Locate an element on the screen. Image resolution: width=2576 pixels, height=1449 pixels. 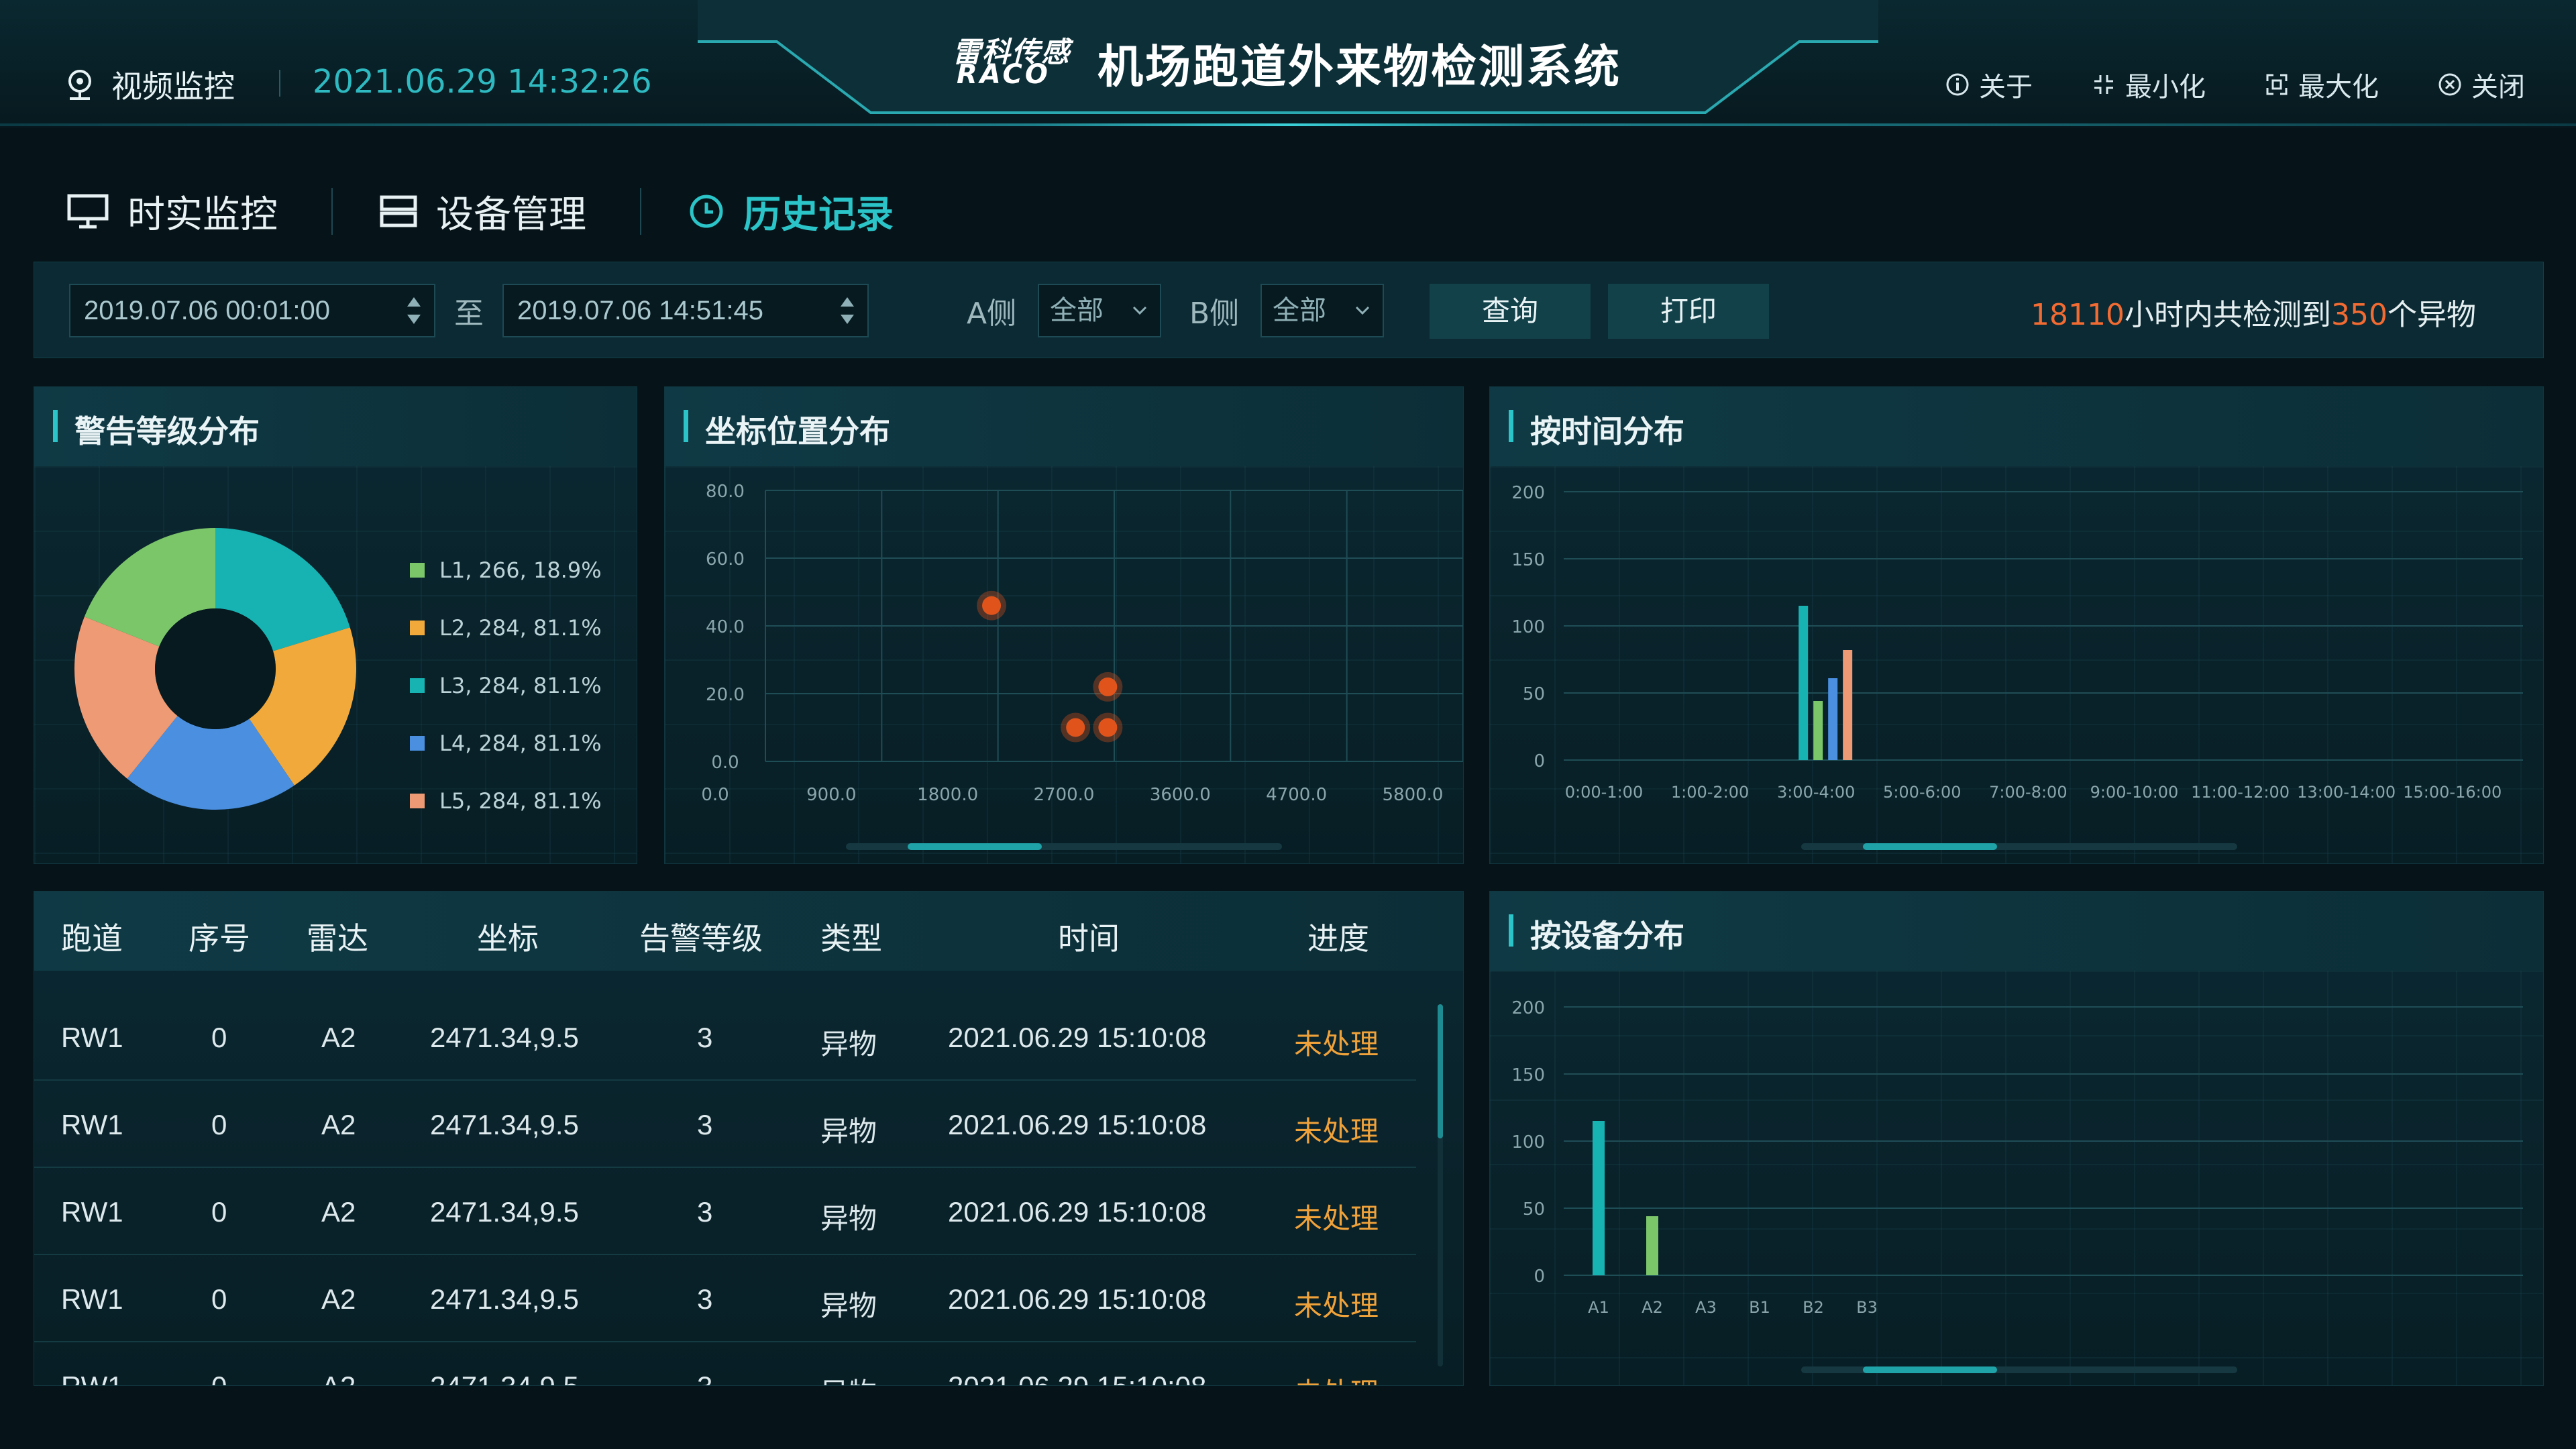
device-bar is located at coordinates (1599, 1198).